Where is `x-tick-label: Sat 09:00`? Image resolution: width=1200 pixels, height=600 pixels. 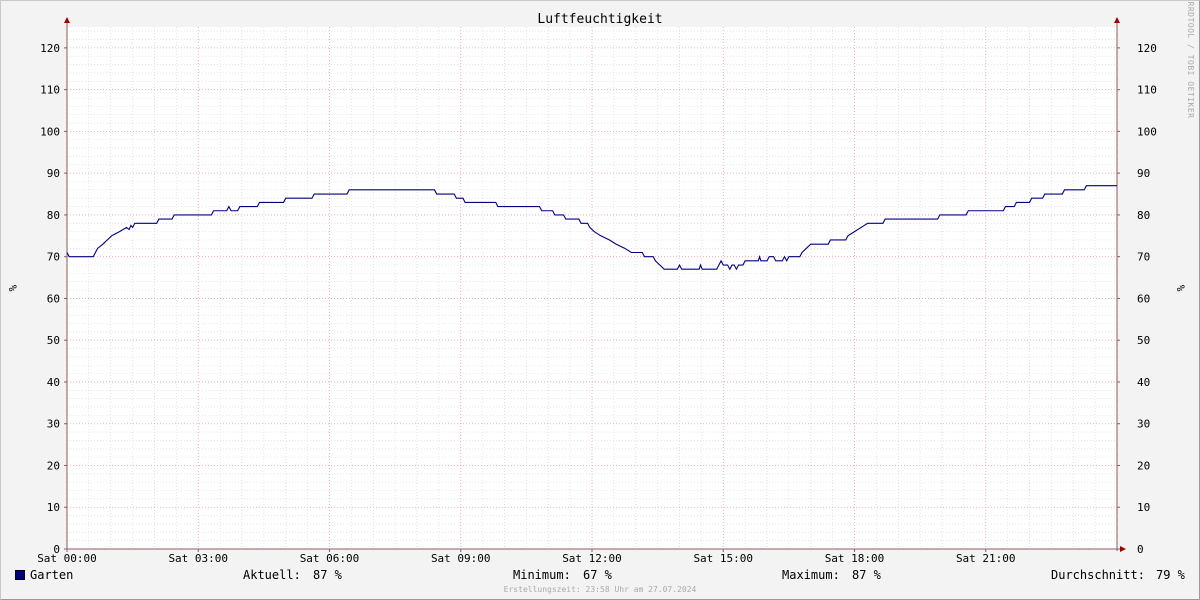 x-tick-label: Sat 09:00 is located at coordinates (461, 558).